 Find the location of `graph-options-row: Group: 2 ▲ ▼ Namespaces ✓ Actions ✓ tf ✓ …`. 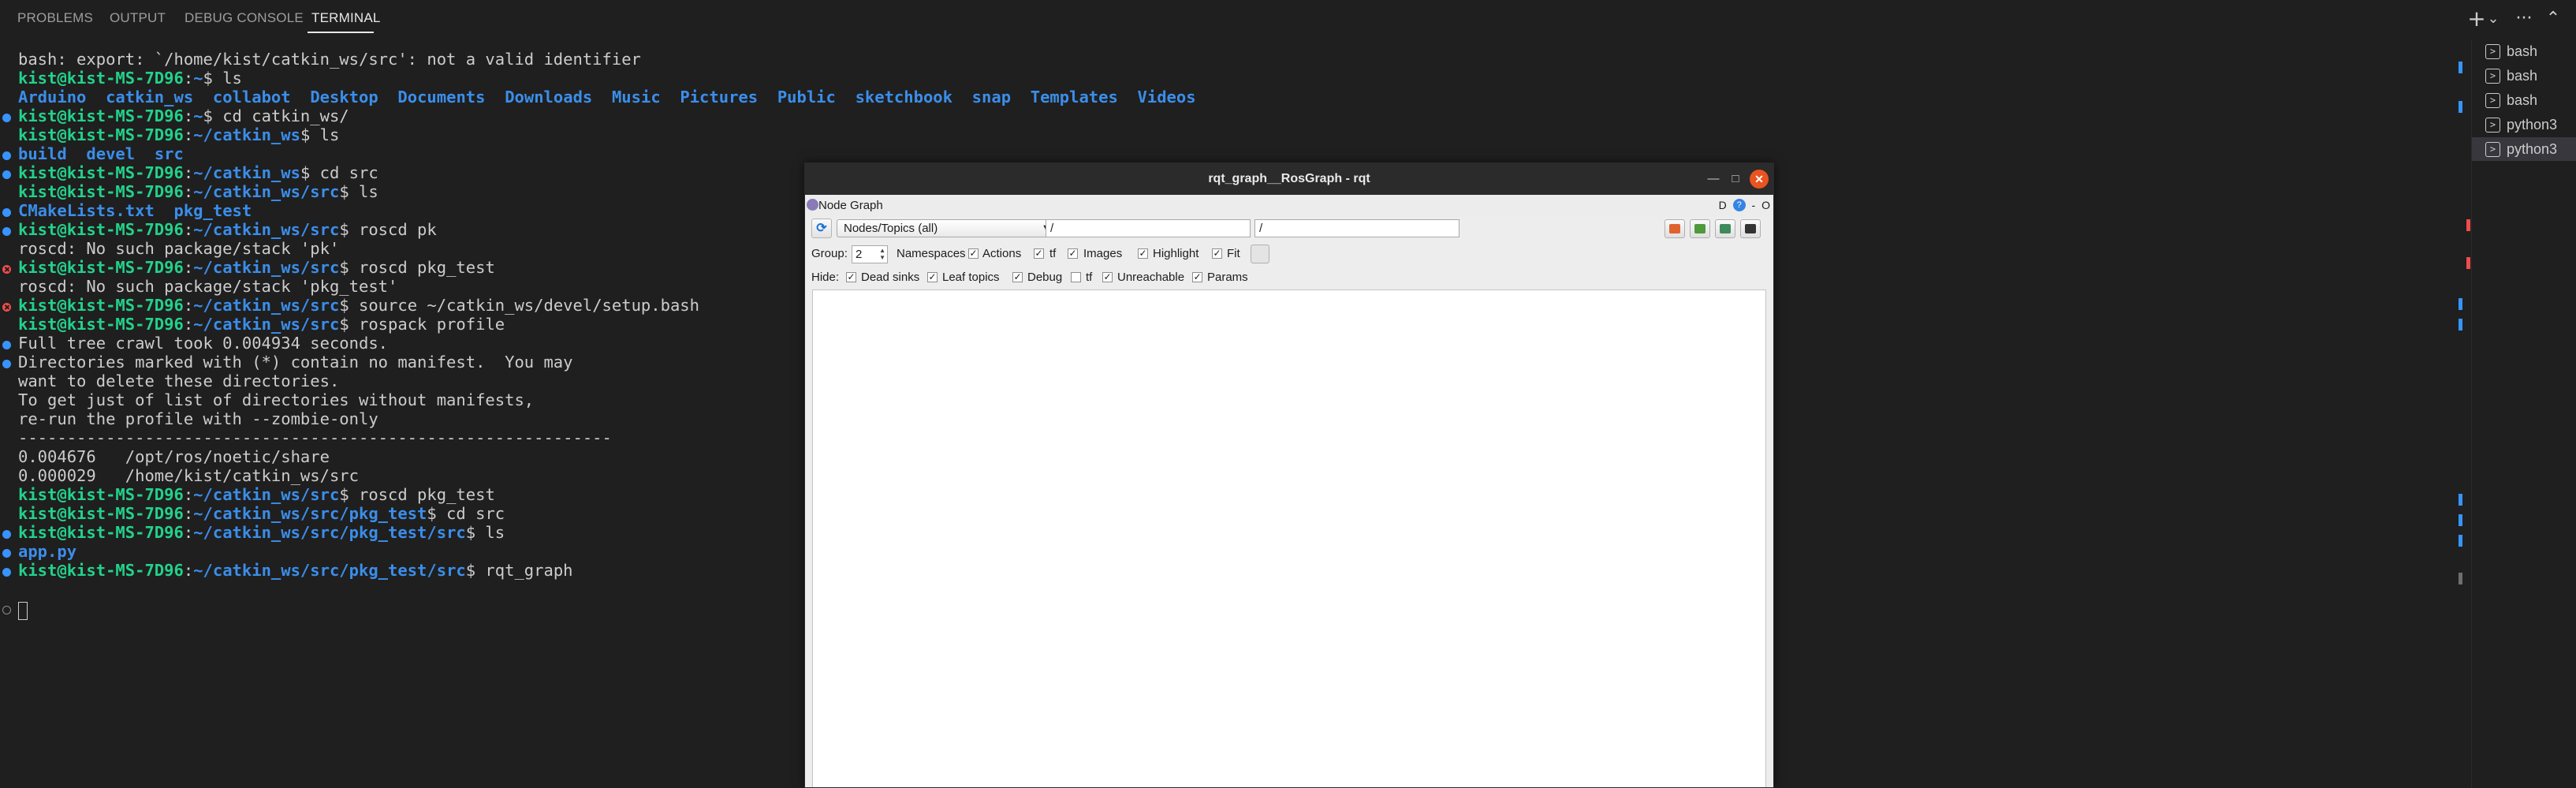

graph-options-row: Group: 2 ▲ ▼ Namespaces ✓ Actions ✓ tf ✓ … is located at coordinates (1289, 254).